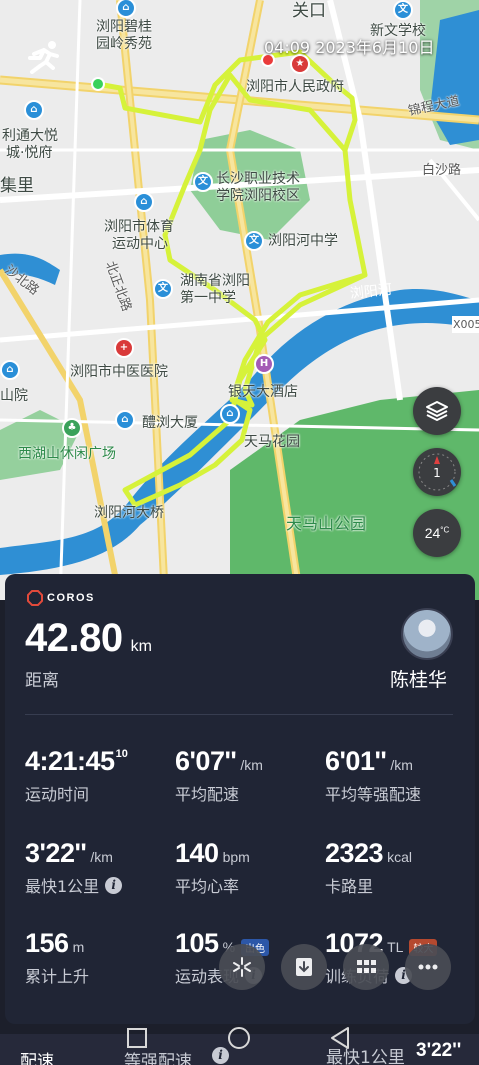  What do you see at coordinates (47, 943) in the screenshot?
I see `stat-value: 156` at bounding box center [47, 943].